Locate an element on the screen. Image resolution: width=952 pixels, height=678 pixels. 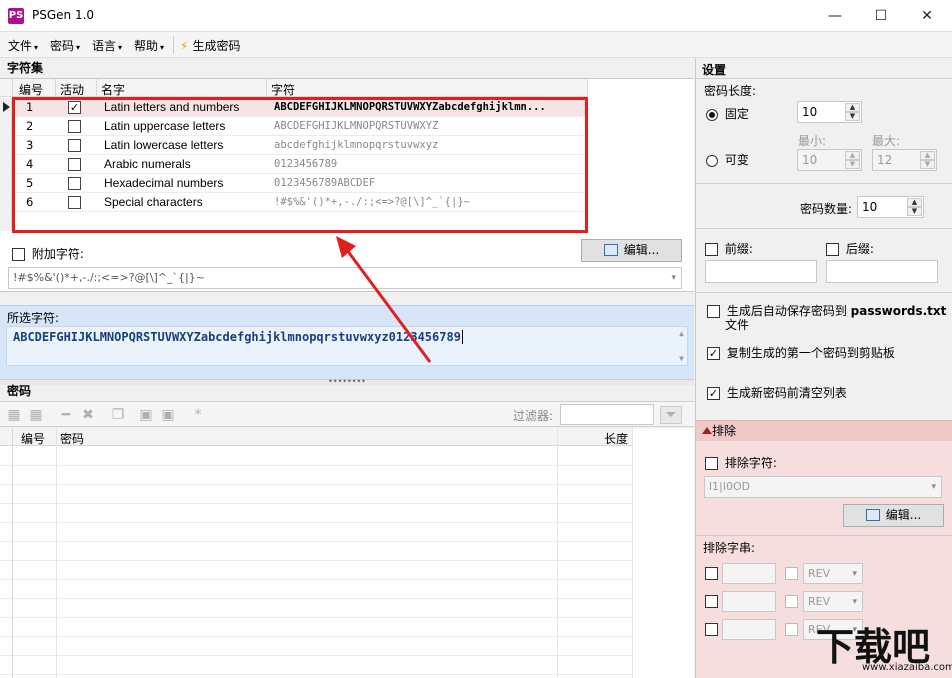
charset-row: 4 Arabic numerals 0123456789 is located at coordinates (294, 164).